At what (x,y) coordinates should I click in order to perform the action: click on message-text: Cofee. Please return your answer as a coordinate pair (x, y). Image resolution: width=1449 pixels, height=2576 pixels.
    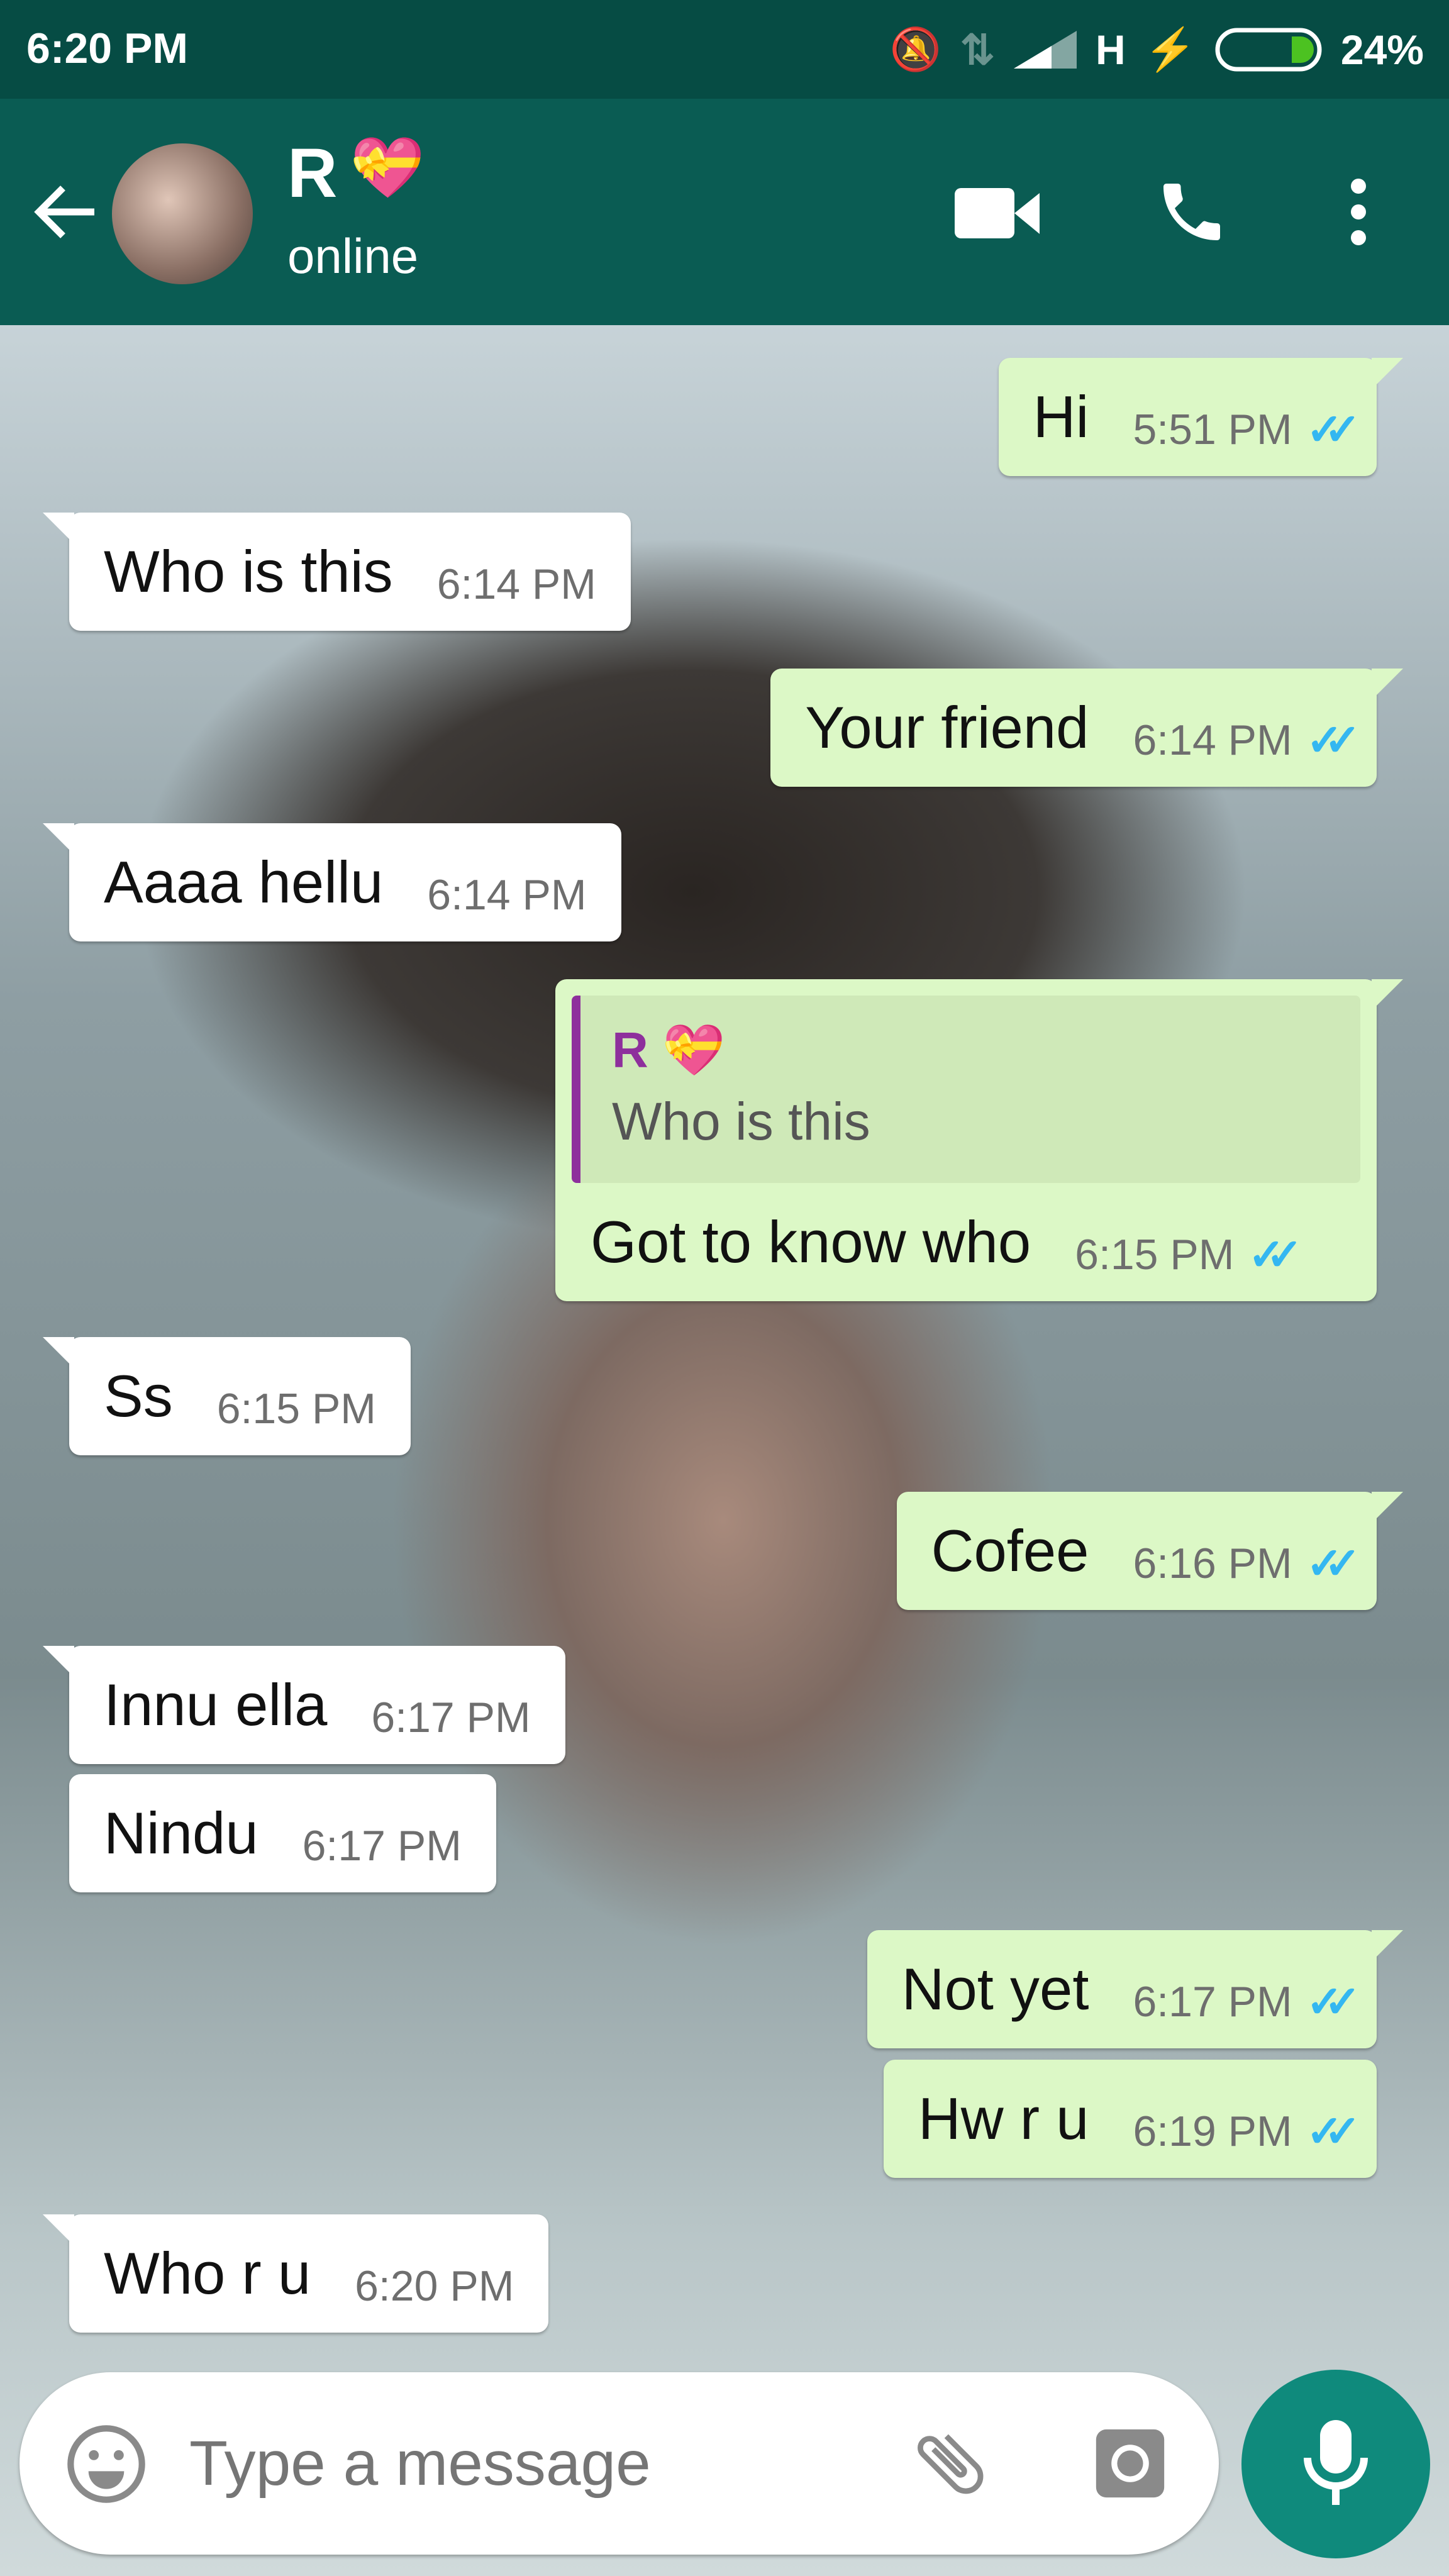
    Looking at the image, I should click on (1010, 1551).